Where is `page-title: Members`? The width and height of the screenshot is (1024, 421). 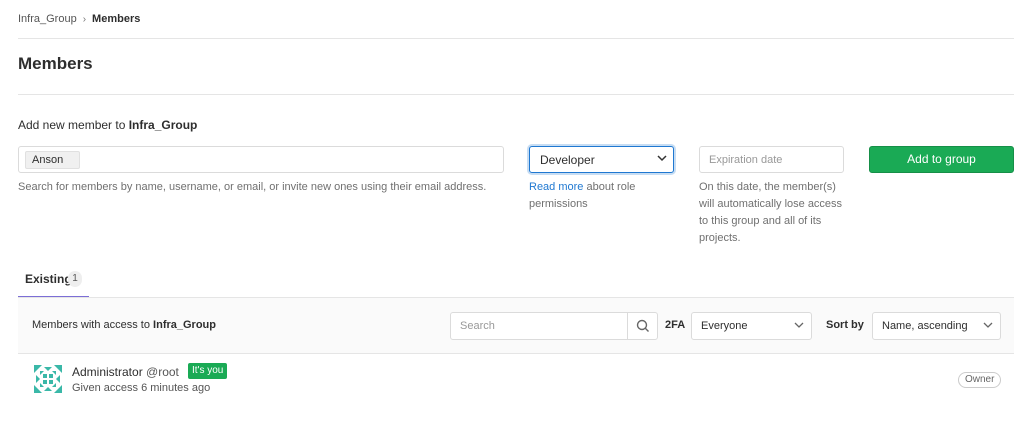
page-title: Members is located at coordinates (55, 63).